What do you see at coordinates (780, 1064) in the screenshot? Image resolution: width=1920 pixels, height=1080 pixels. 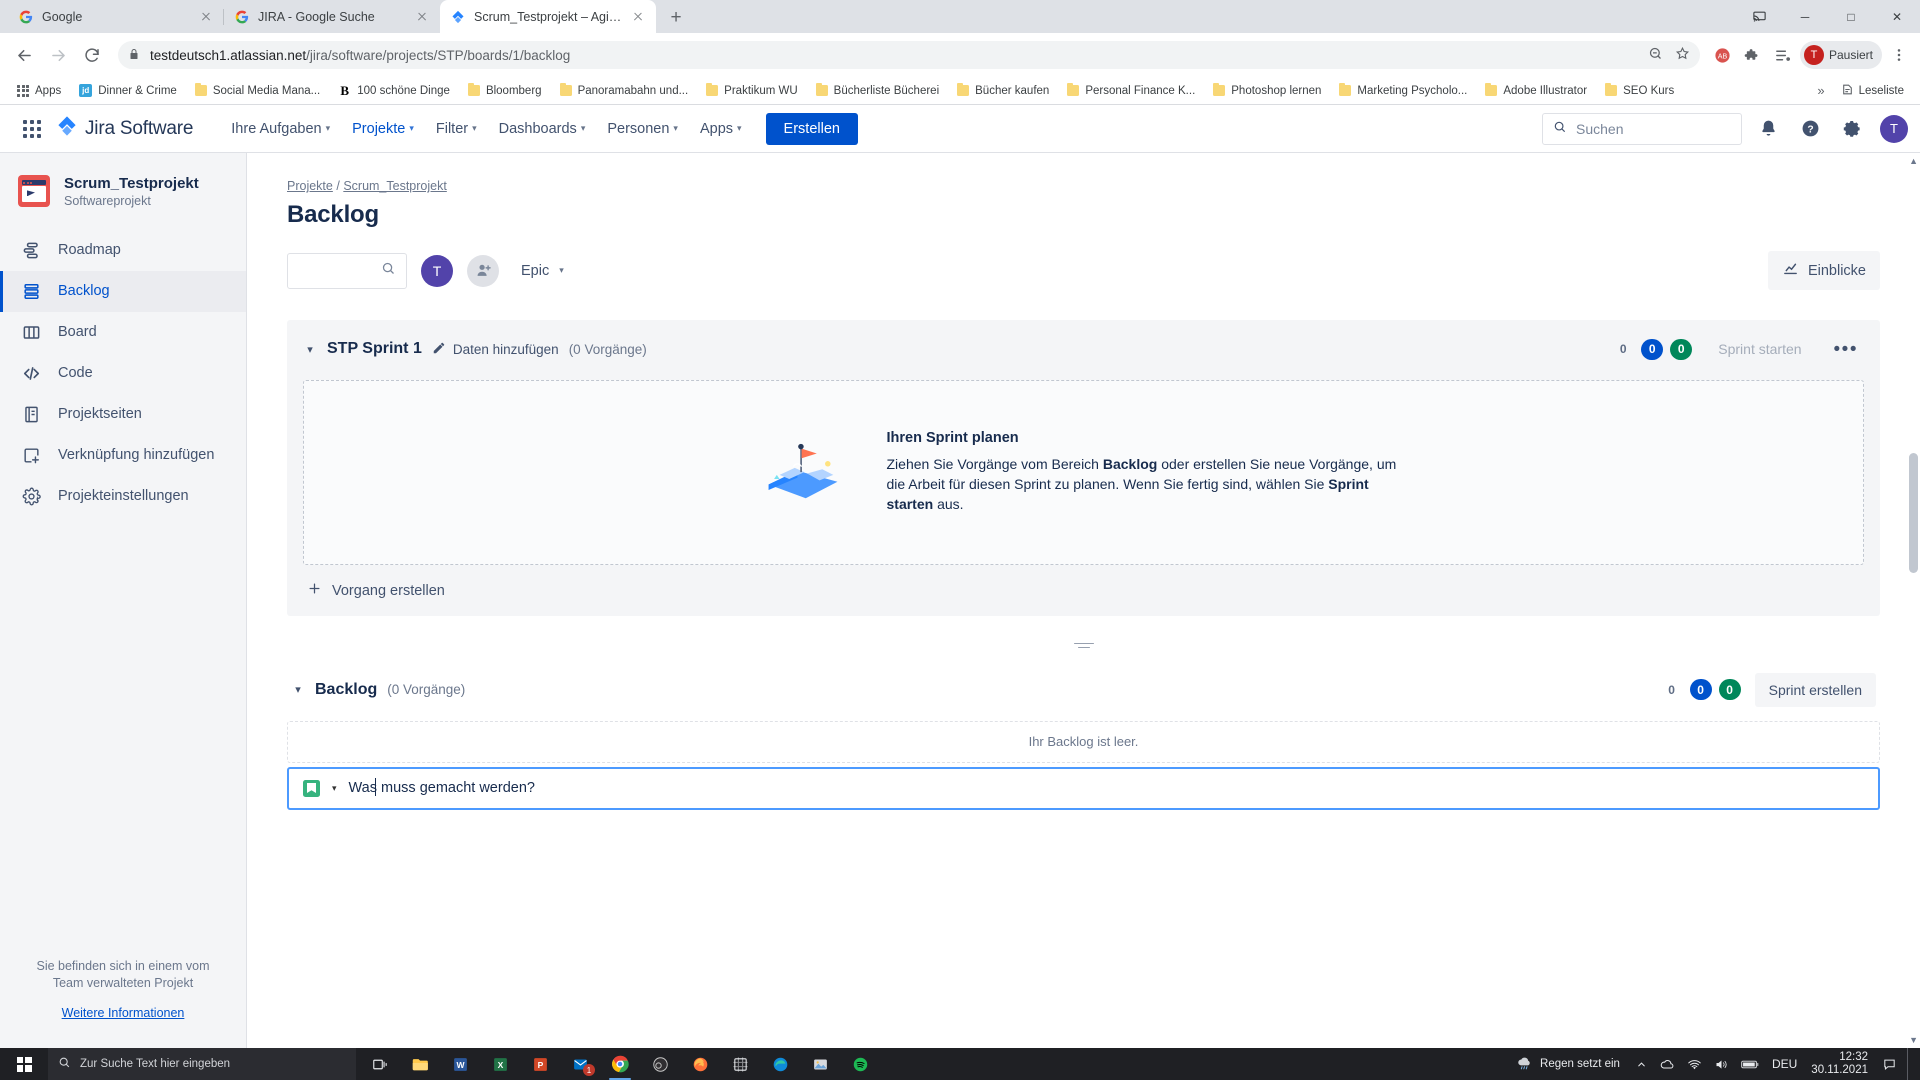 I see `edge-icon` at bounding box center [780, 1064].